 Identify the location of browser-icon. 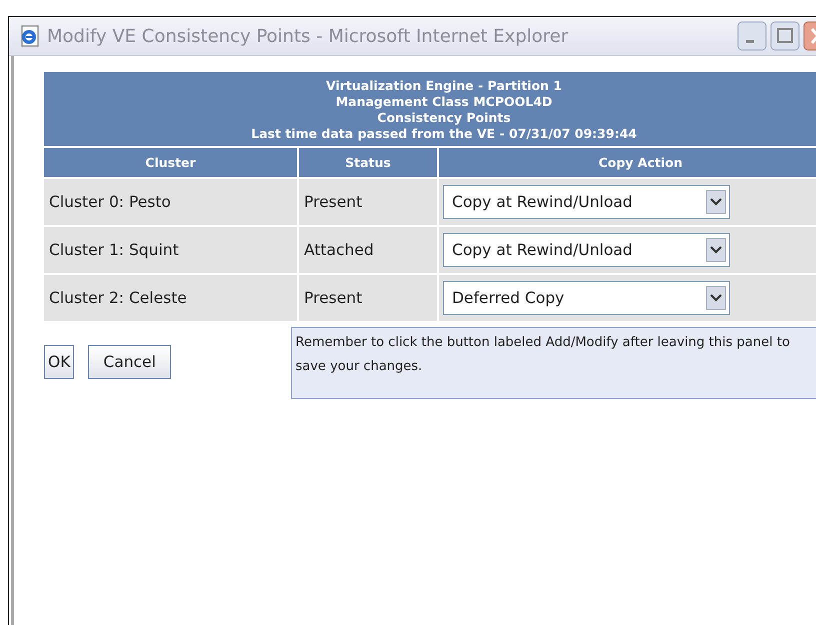
(30, 36).